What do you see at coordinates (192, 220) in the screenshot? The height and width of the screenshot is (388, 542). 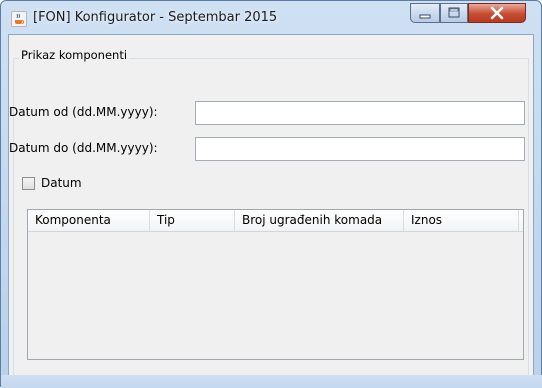 I see `column-header-tip: Tip` at bounding box center [192, 220].